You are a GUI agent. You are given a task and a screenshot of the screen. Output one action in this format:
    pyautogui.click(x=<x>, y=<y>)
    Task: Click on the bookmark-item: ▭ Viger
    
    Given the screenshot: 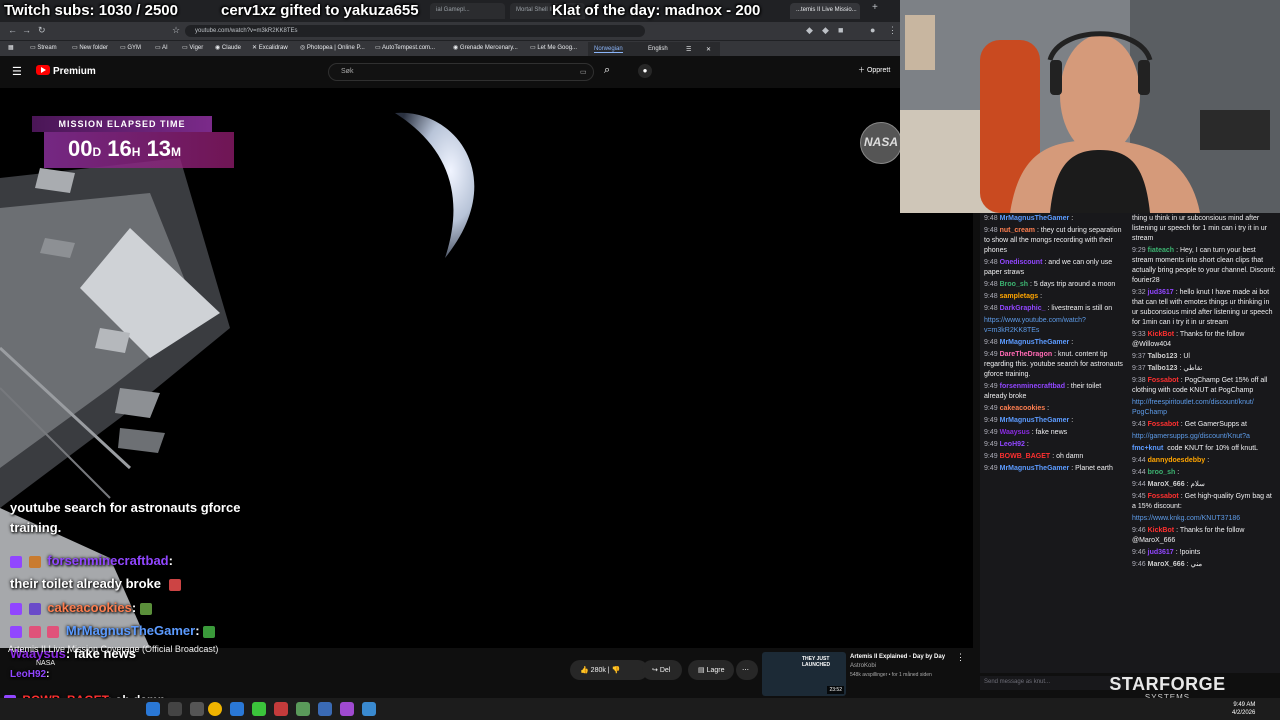 What is the action you would take?
    pyautogui.click(x=192, y=47)
    